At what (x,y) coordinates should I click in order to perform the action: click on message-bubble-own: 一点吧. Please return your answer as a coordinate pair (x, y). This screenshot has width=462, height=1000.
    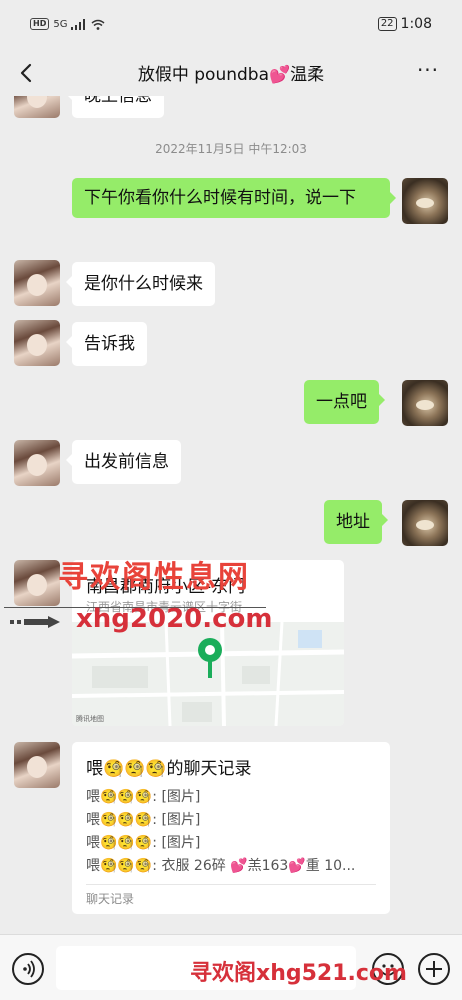
    Looking at the image, I should click on (344, 402).